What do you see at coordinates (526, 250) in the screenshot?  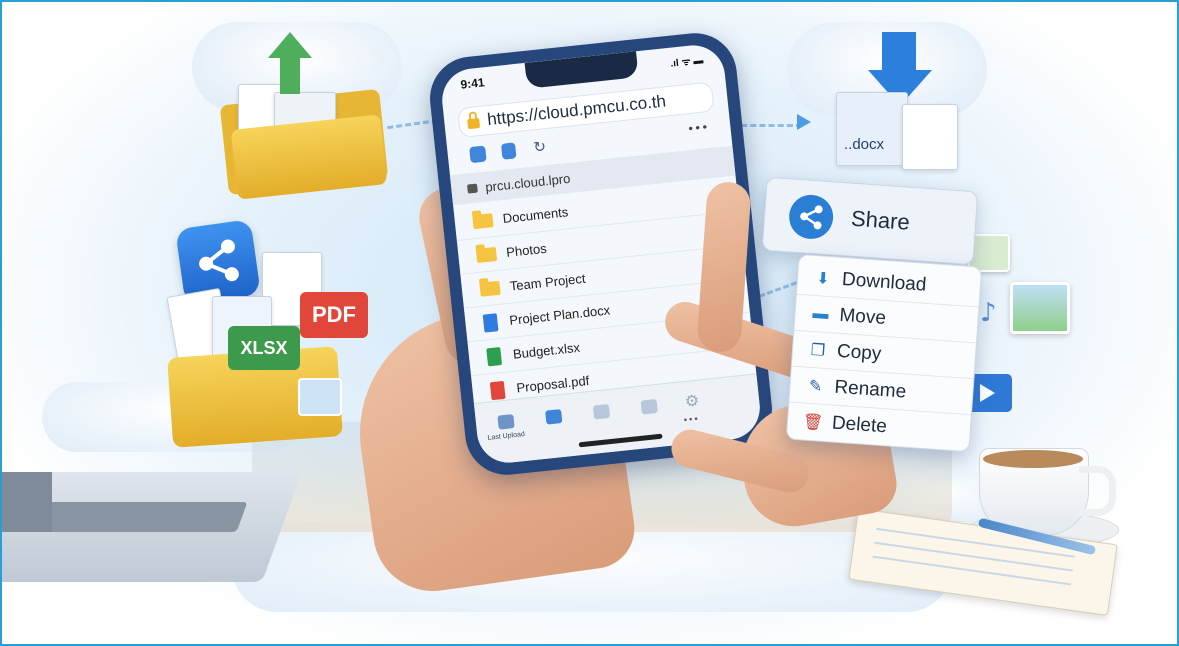 I see `folder-label: Photos` at bounding box center [526, 250].